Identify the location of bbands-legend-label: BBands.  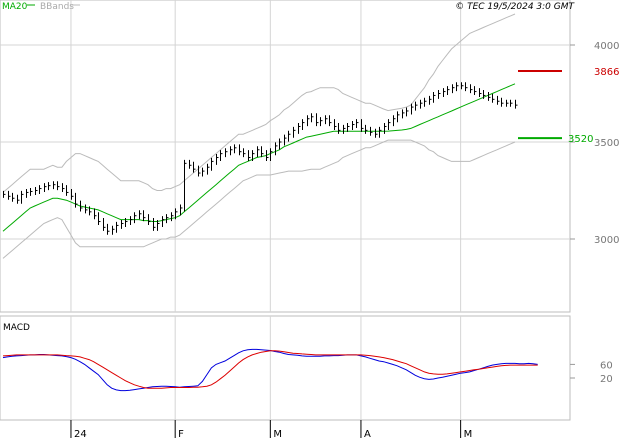
(57, 7).